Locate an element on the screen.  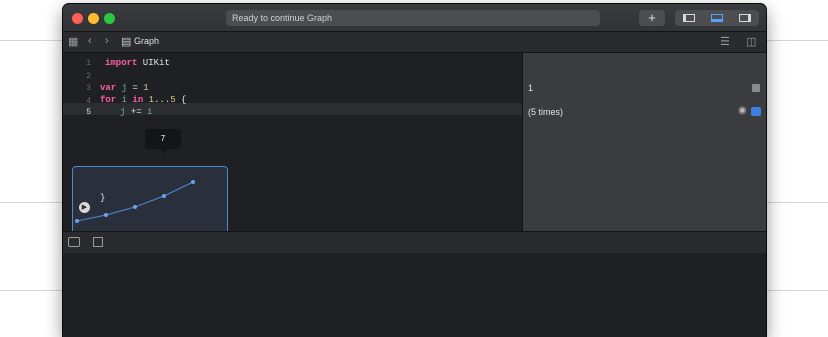
zoom-window-button is located at coordinates (109, 18).